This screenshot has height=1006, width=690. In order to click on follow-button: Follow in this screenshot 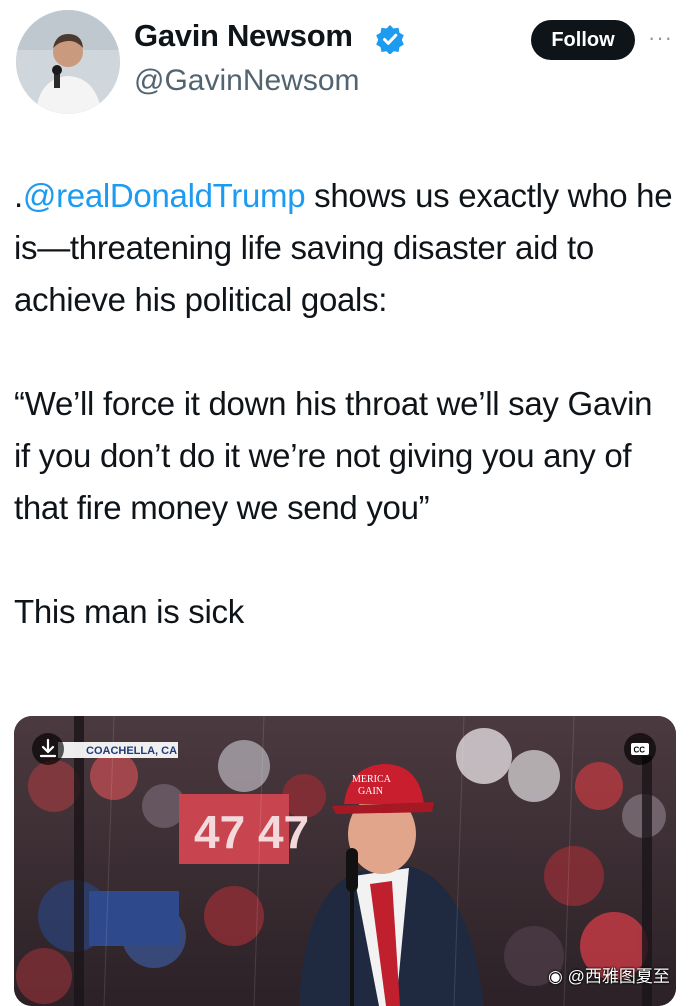, I will do `click(583, 40)`.